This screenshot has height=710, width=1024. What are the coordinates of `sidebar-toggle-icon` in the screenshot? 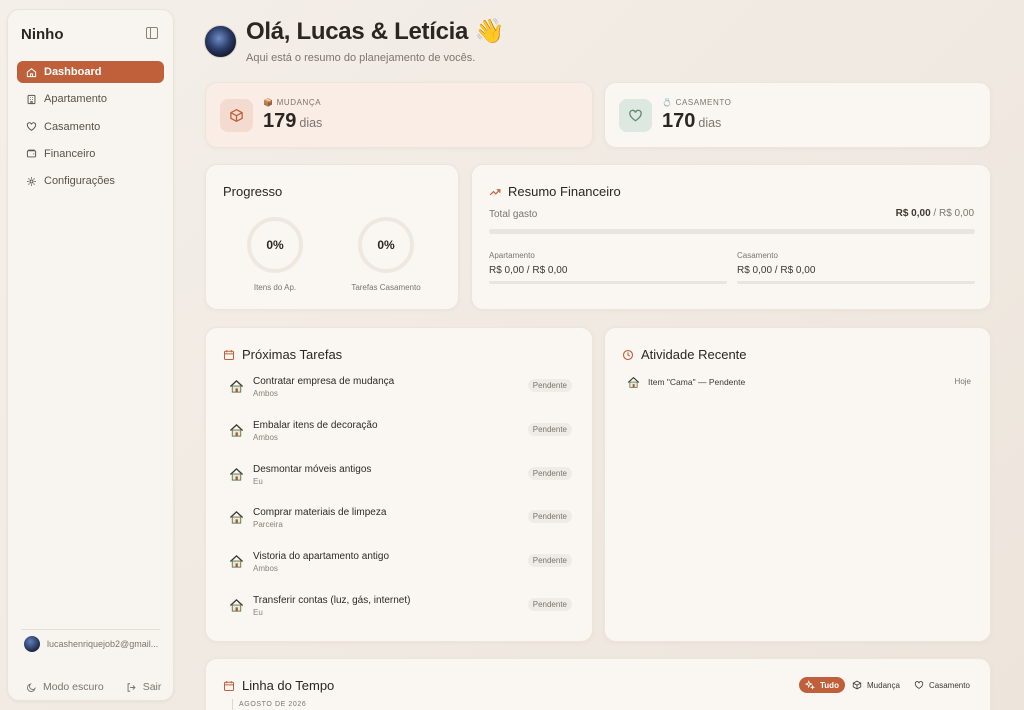 It's located at (152, 33).